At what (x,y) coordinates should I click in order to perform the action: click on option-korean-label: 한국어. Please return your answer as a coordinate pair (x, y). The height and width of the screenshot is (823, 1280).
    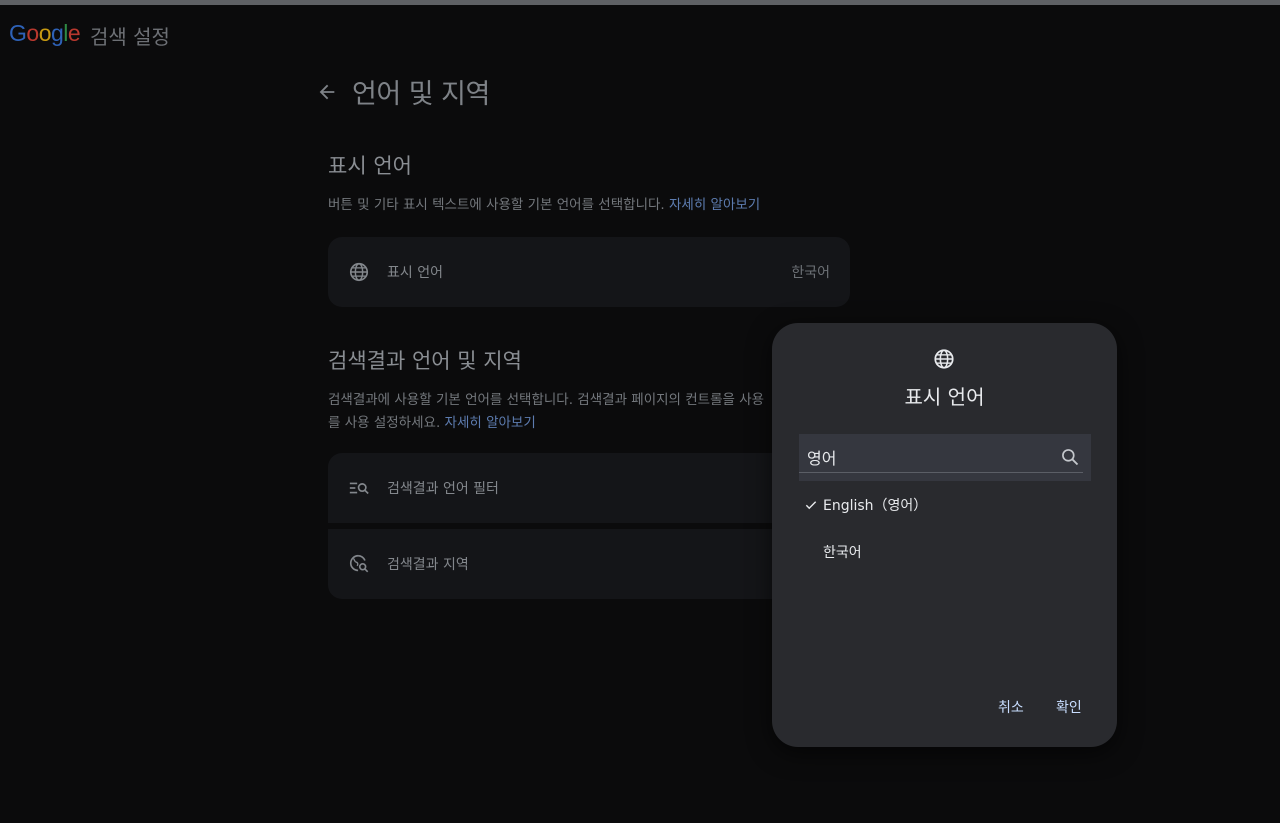
    Looking at the image, I should click on (842, 553).